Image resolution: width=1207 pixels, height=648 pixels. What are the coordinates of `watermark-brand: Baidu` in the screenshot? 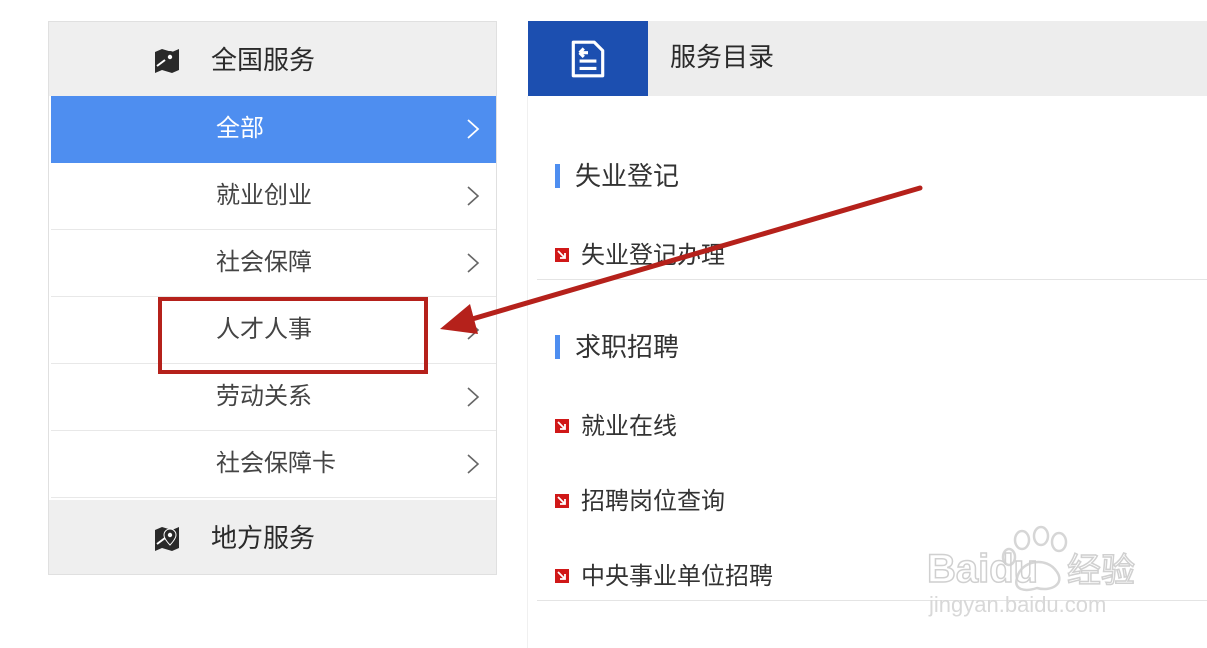 It's located at (982, 569).